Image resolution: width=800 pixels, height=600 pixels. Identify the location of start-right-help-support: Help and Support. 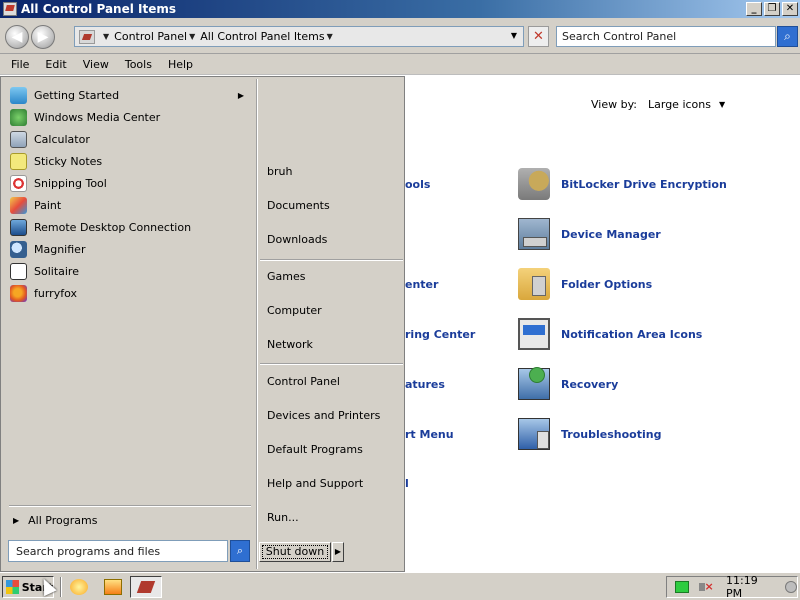
(315, 483).